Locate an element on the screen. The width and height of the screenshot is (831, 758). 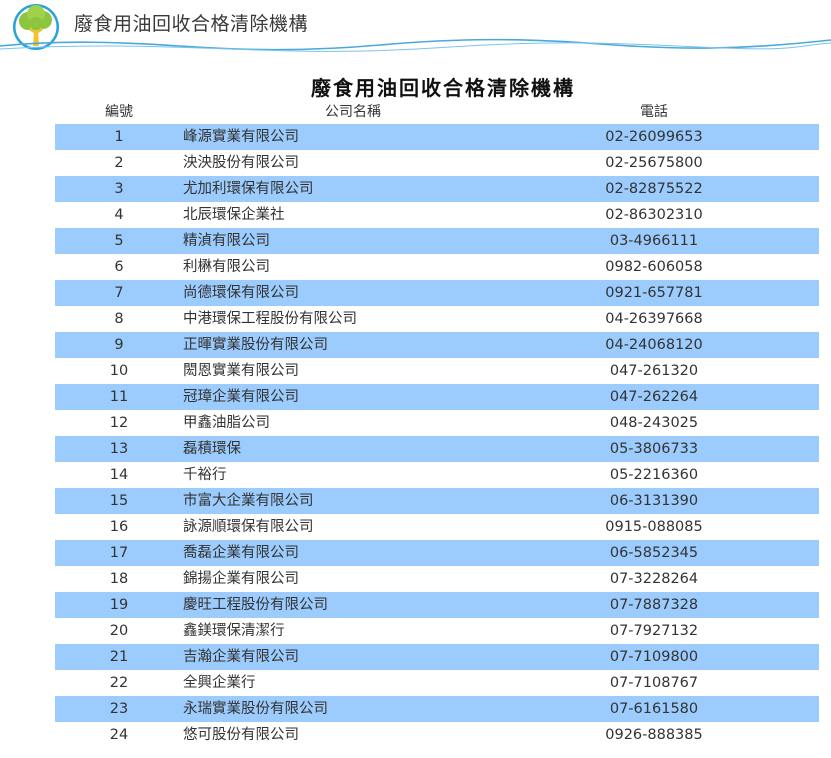
phone-number: 02-25675800 is located at coordinates (654, 163).